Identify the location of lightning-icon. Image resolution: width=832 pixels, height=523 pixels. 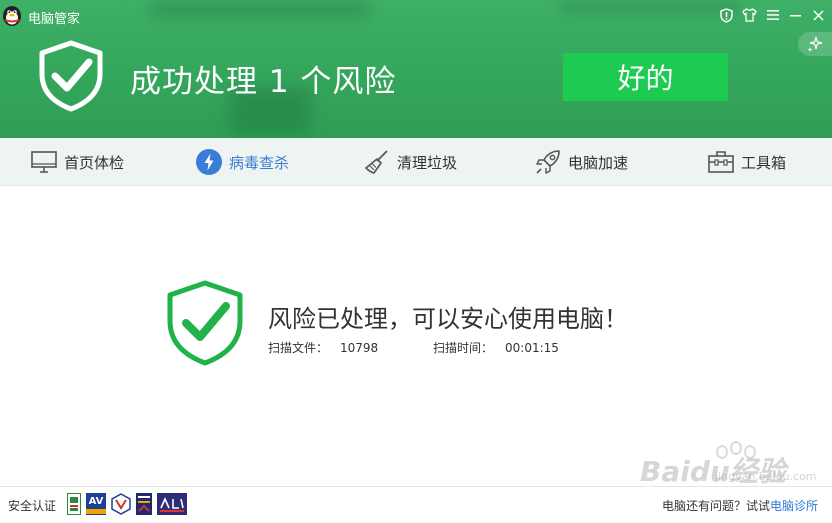
(209, 162).